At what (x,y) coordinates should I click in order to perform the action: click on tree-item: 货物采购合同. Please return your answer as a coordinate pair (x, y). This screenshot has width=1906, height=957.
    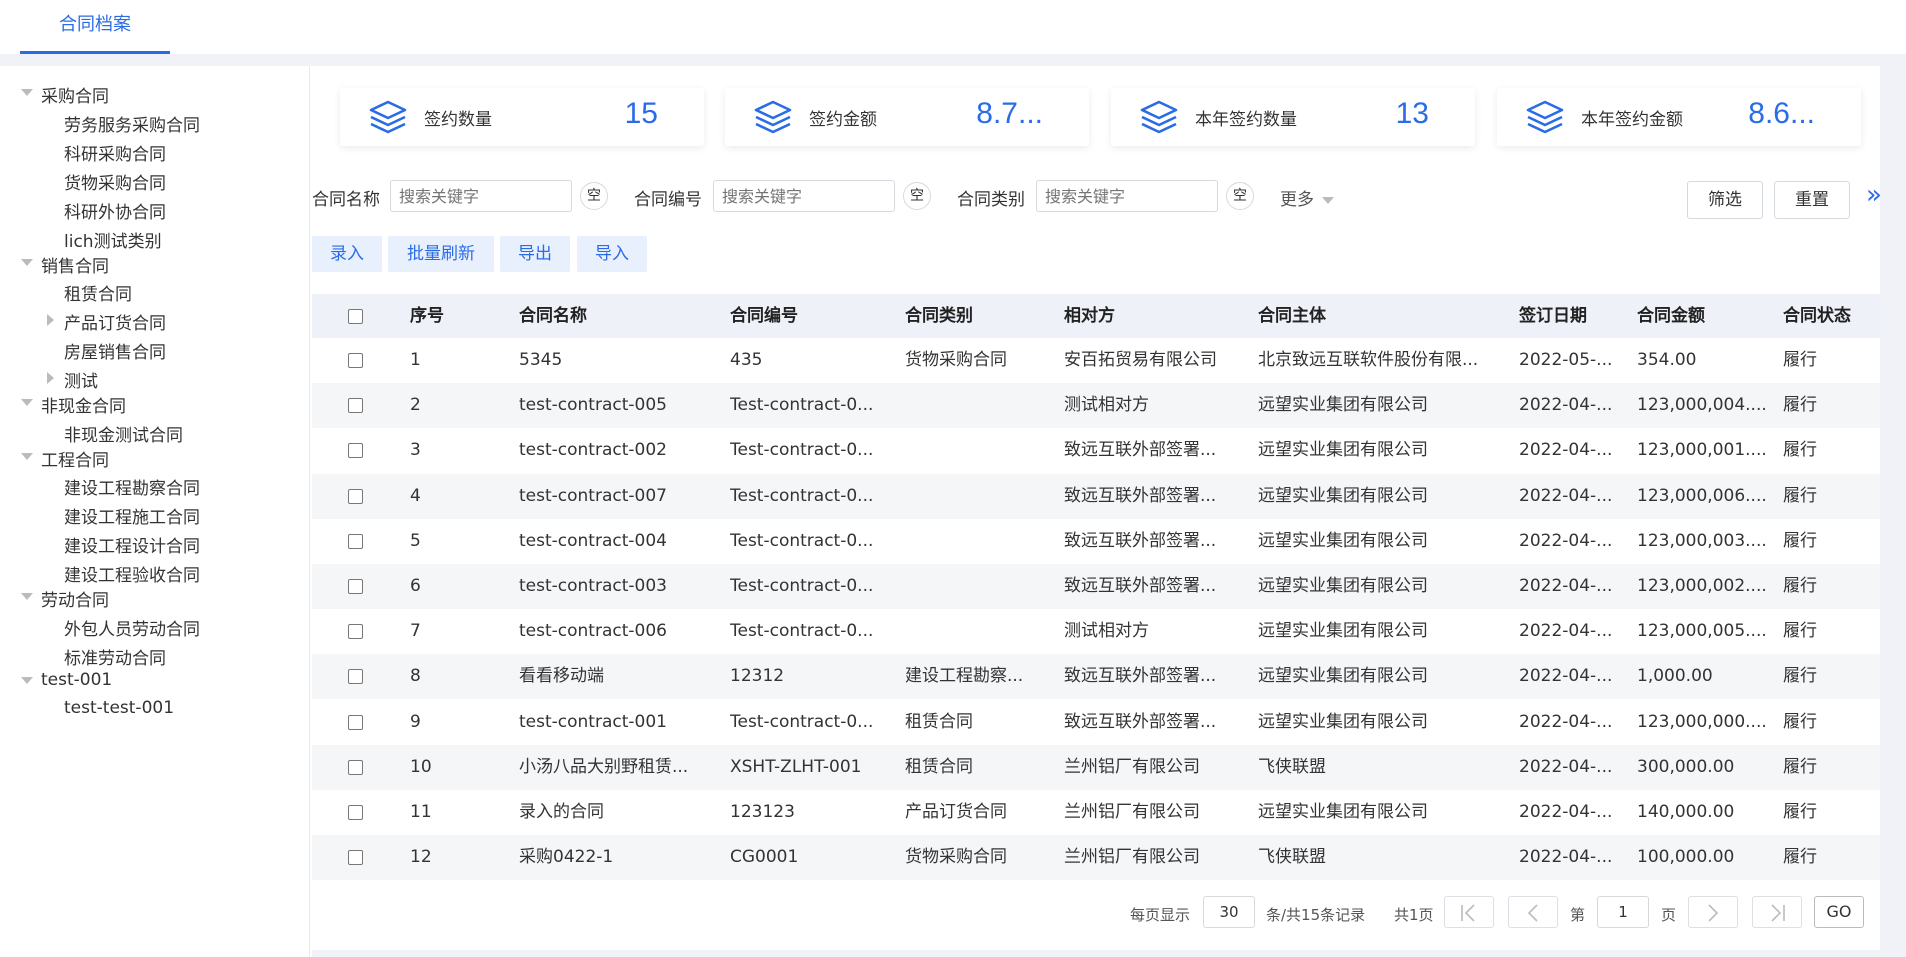
    Looking at the image, I should click on (115, 181).